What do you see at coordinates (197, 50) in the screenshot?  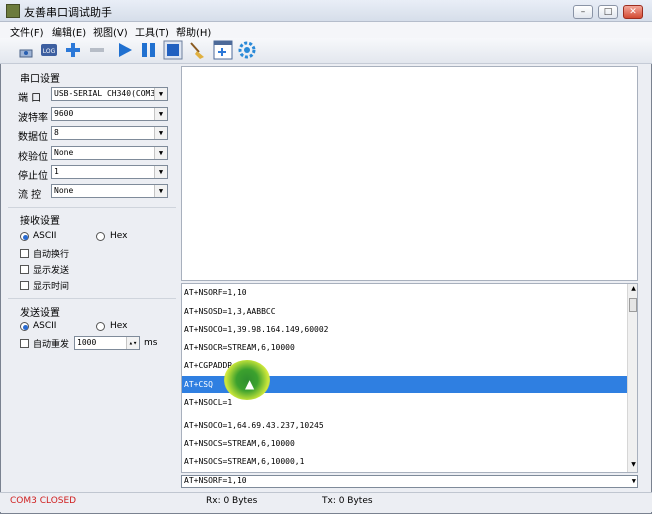 I see `clear-broom-icon` at bounding box center [197, 50].